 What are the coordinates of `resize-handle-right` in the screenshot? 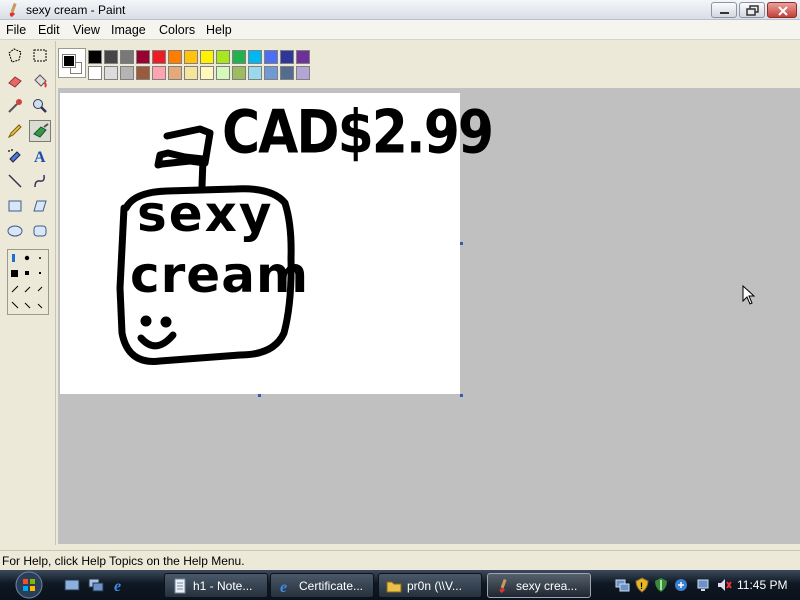 It's located at (461, 243).